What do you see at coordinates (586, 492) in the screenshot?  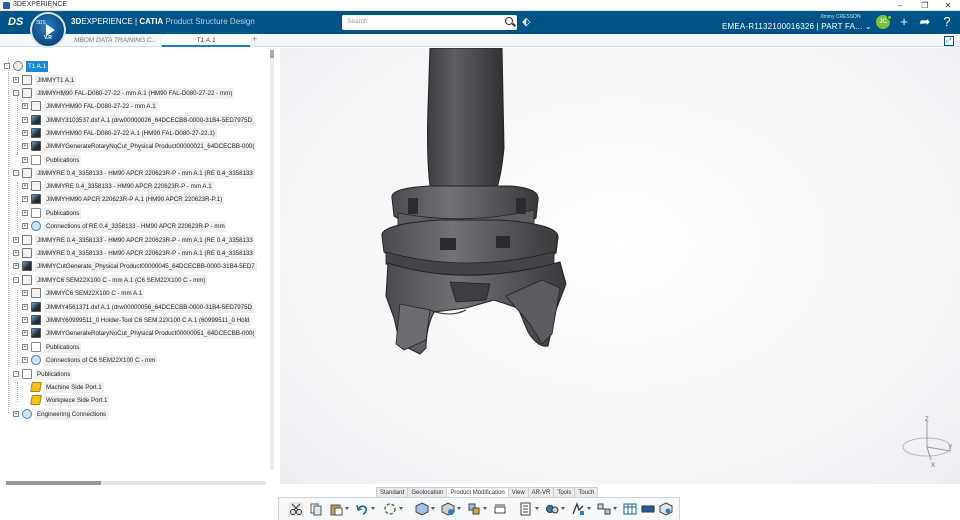 I see `section-tab-touch: Touch` at bounding box center [586, 492].